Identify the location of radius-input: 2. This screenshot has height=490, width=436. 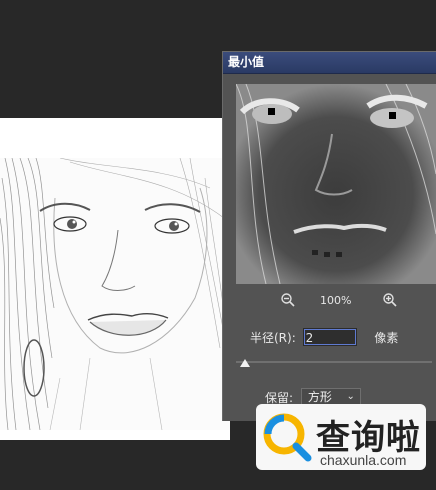
(329, 337).